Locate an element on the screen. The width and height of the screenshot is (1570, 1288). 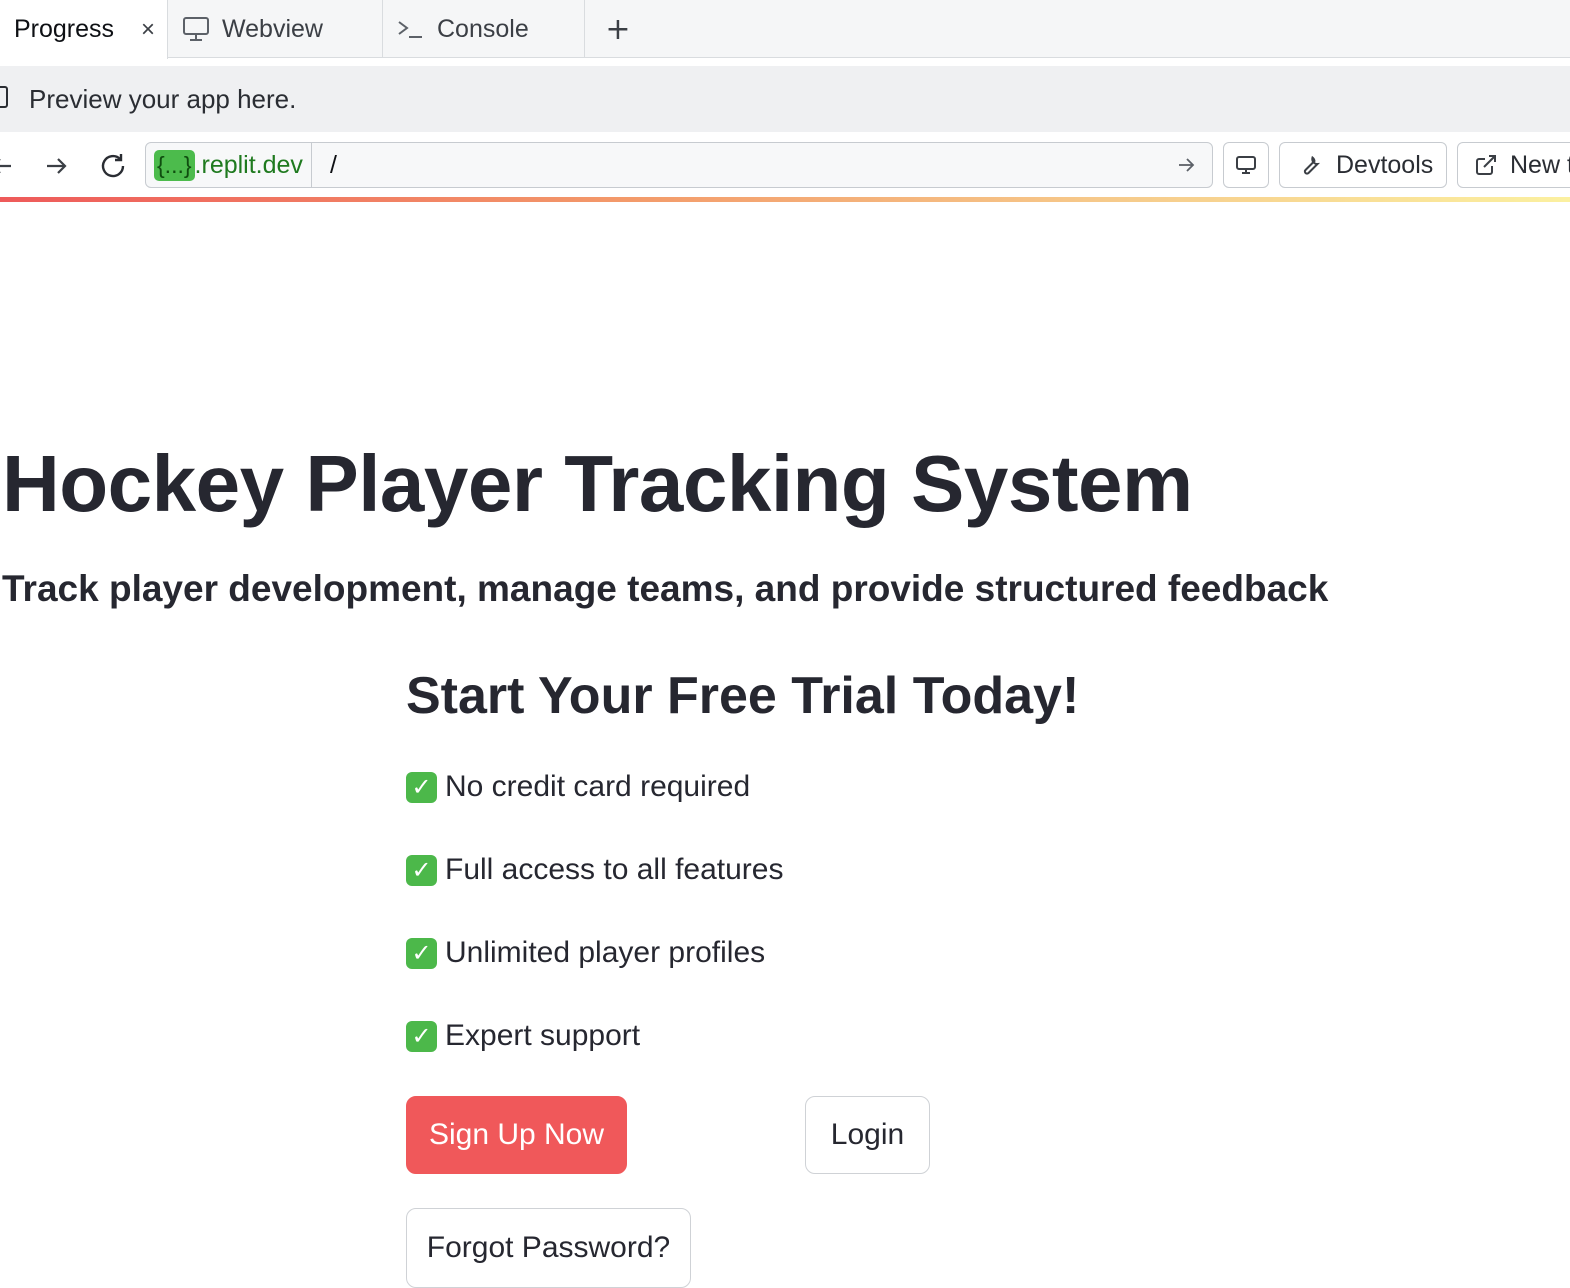
domain-chip: {...} is located at coordinates (174, 165).